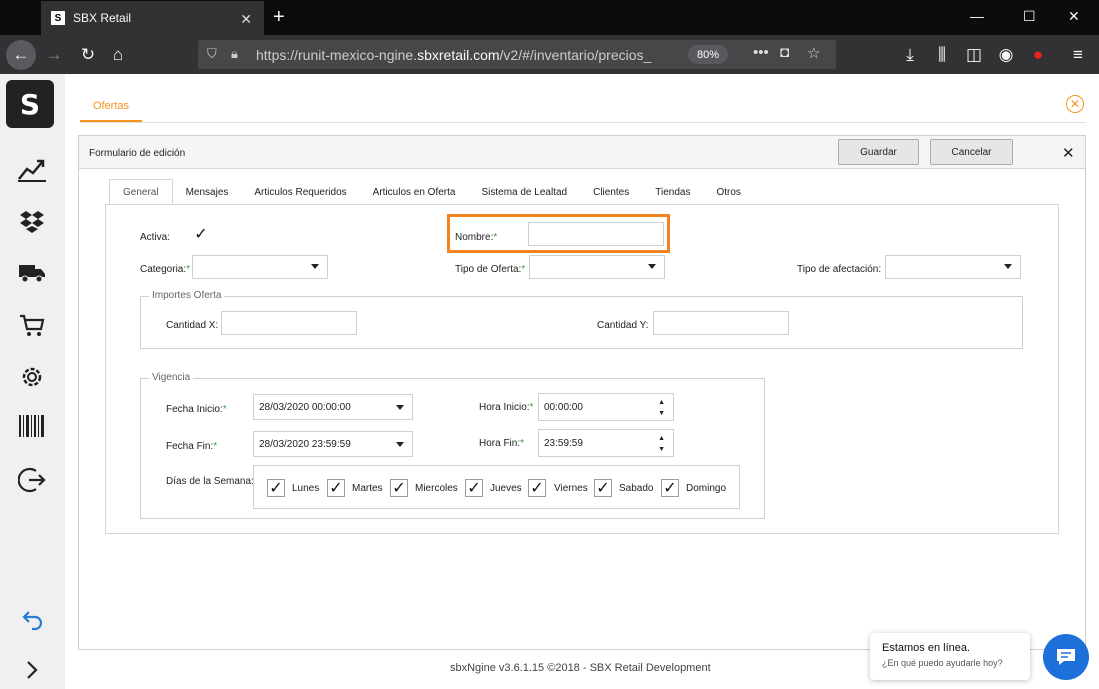  I want to click on tab-ofertas: Ofertas, so click(111, 106).